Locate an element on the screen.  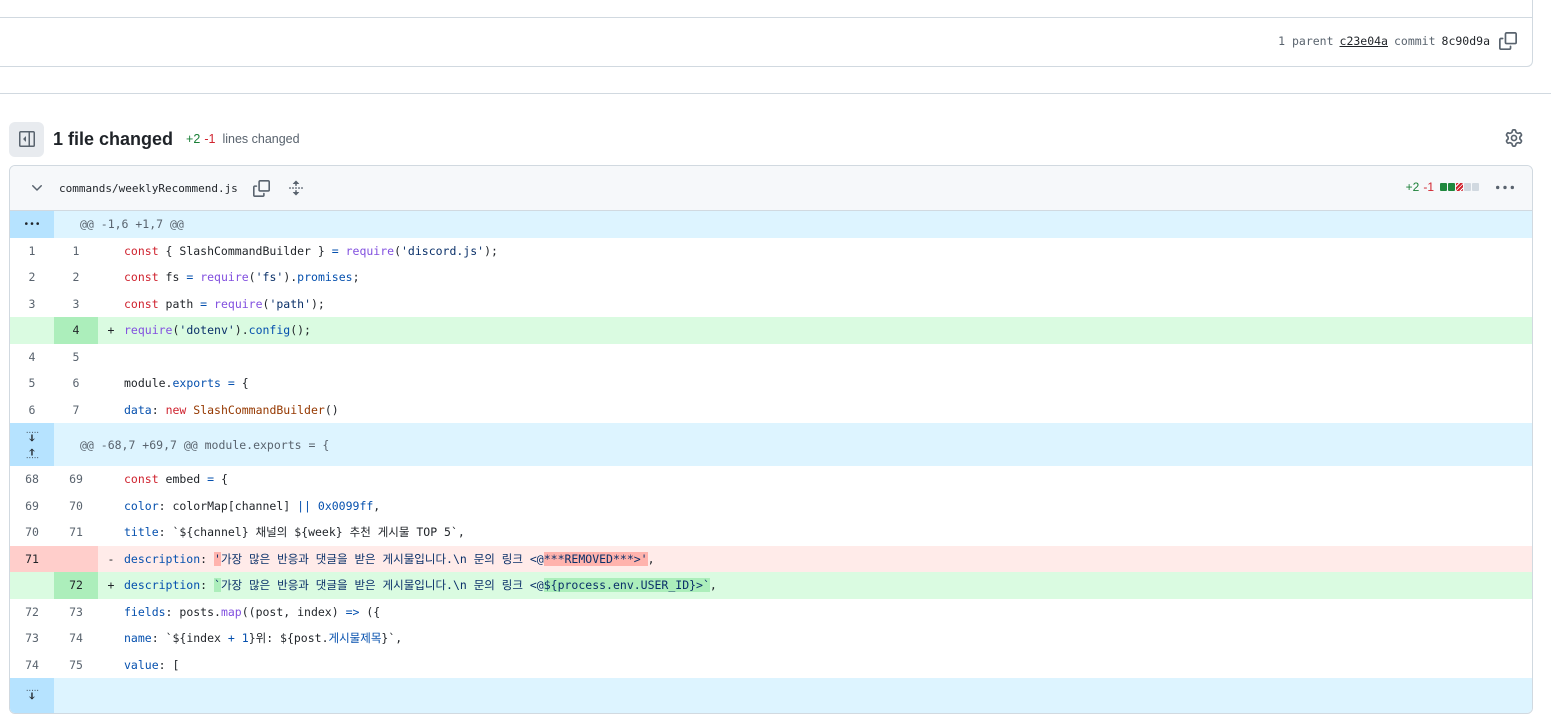
copy-file-path-button is located at coordinates (262, 188).